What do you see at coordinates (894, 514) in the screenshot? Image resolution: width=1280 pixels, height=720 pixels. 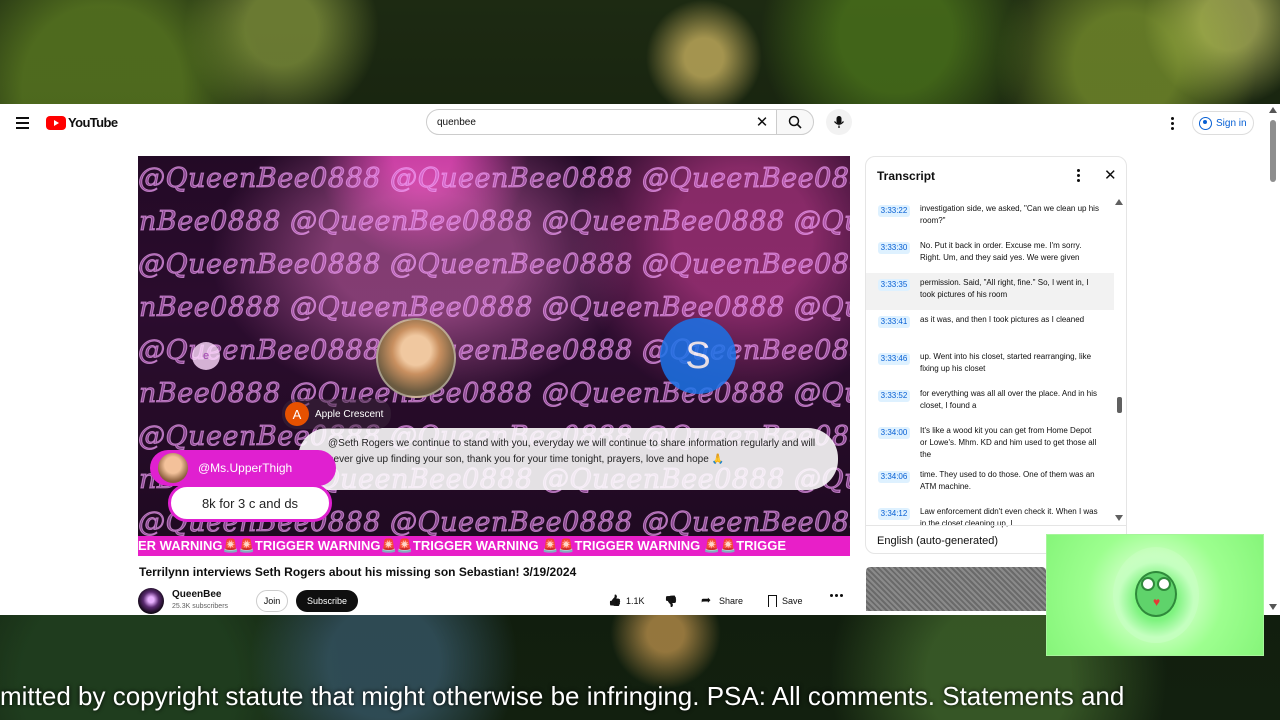 I see `segment-timestamp: 3:34:12` at bounding box center [894, 514].